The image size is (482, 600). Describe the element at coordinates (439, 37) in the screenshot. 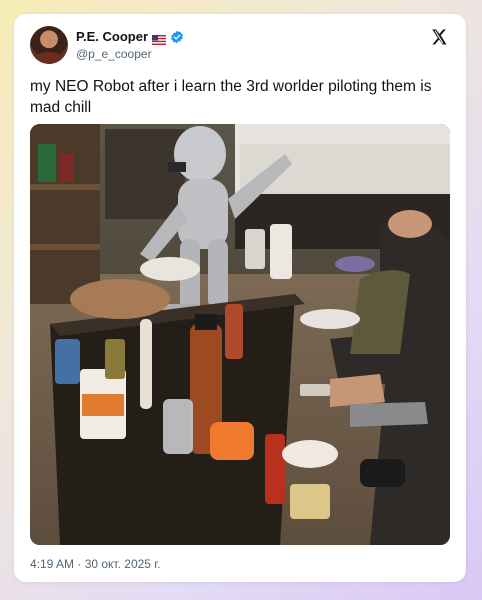

I see `x-logo-icon` at that location.